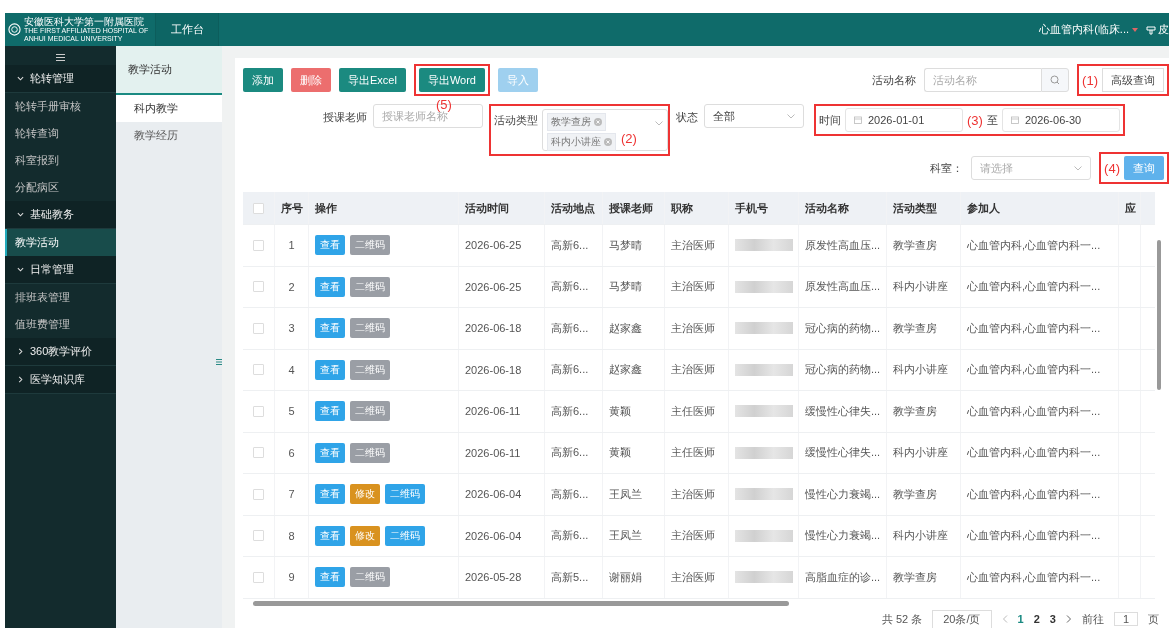  I want to click on sidebar-item: 分配病区, so click(60, 187).